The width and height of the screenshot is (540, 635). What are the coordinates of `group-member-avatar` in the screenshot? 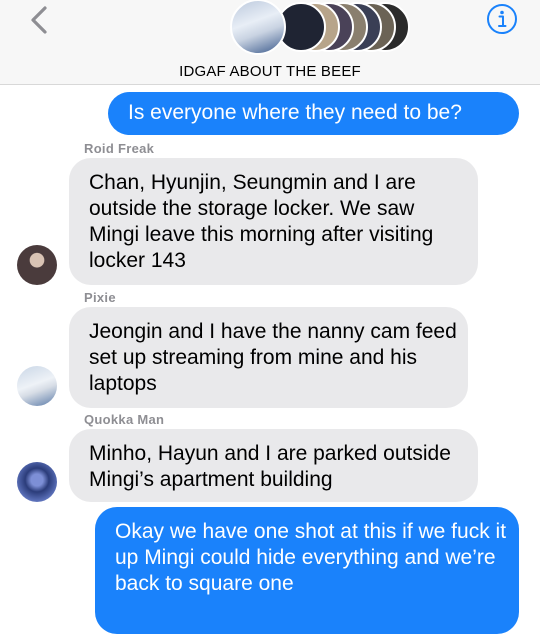 It's located at (258, 27).